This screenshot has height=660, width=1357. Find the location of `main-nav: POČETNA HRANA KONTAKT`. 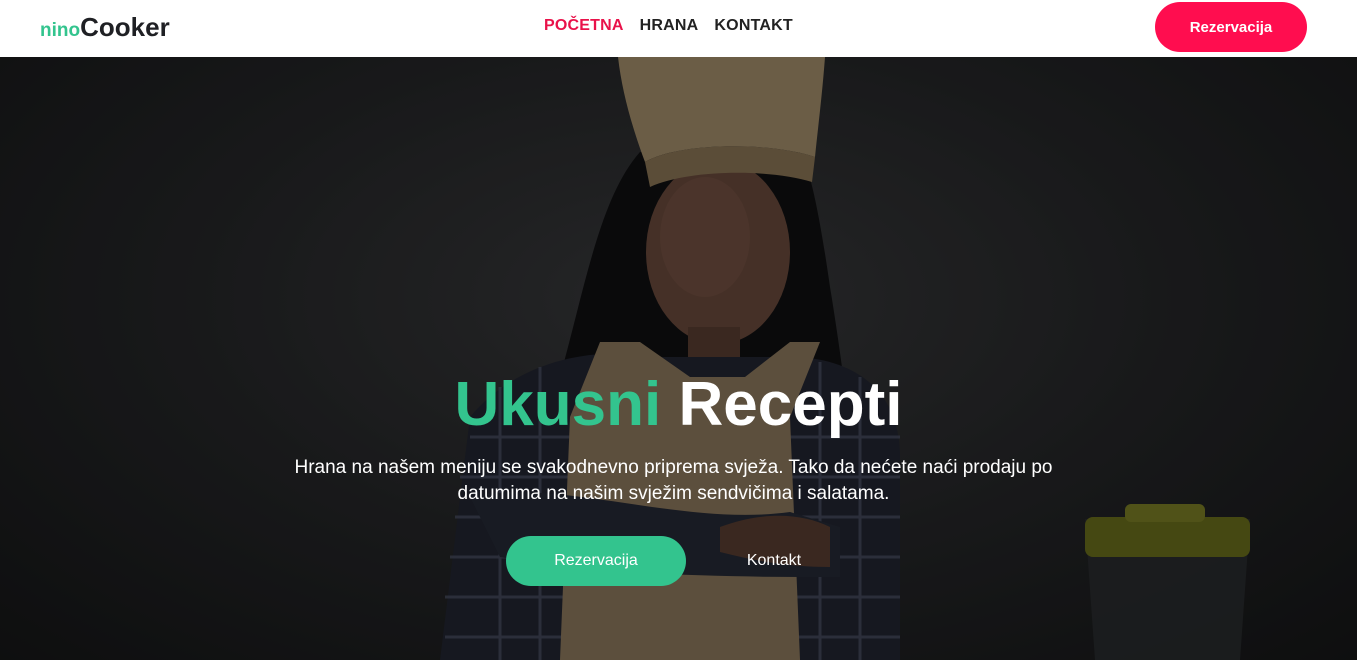

main-nav: POČETNA HRANA KONTAKT is located at coordinates (668, 26).